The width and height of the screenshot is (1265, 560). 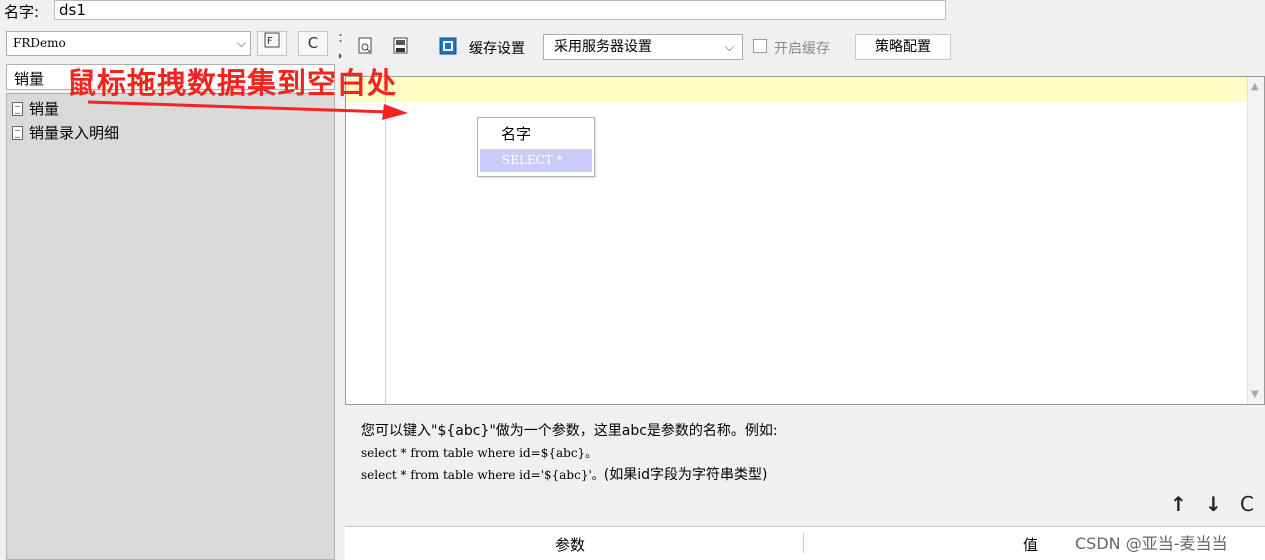 What do you see at coordinates (39, 43) in the screenshot?
I see `datasource-value: FRDemo` at bounding box center [39, 43].